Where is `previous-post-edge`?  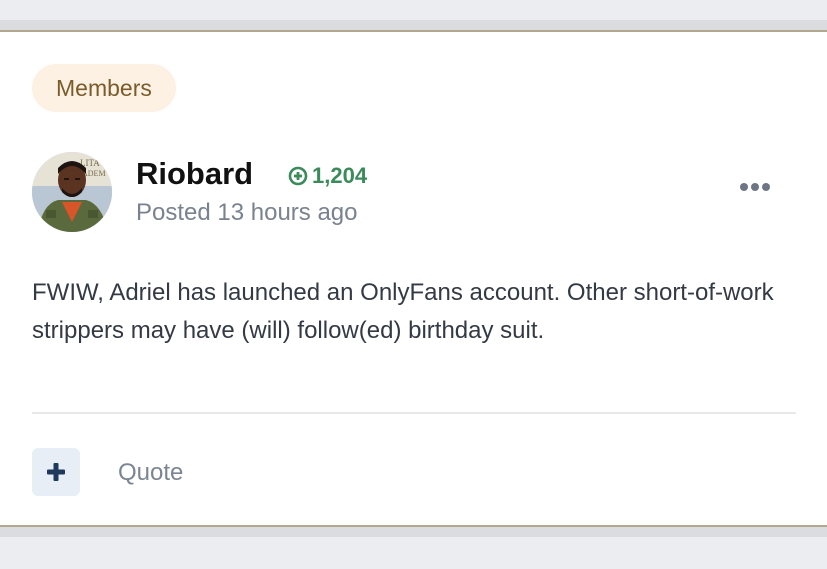 previous-post-edge is located at coordinates (413, 10).